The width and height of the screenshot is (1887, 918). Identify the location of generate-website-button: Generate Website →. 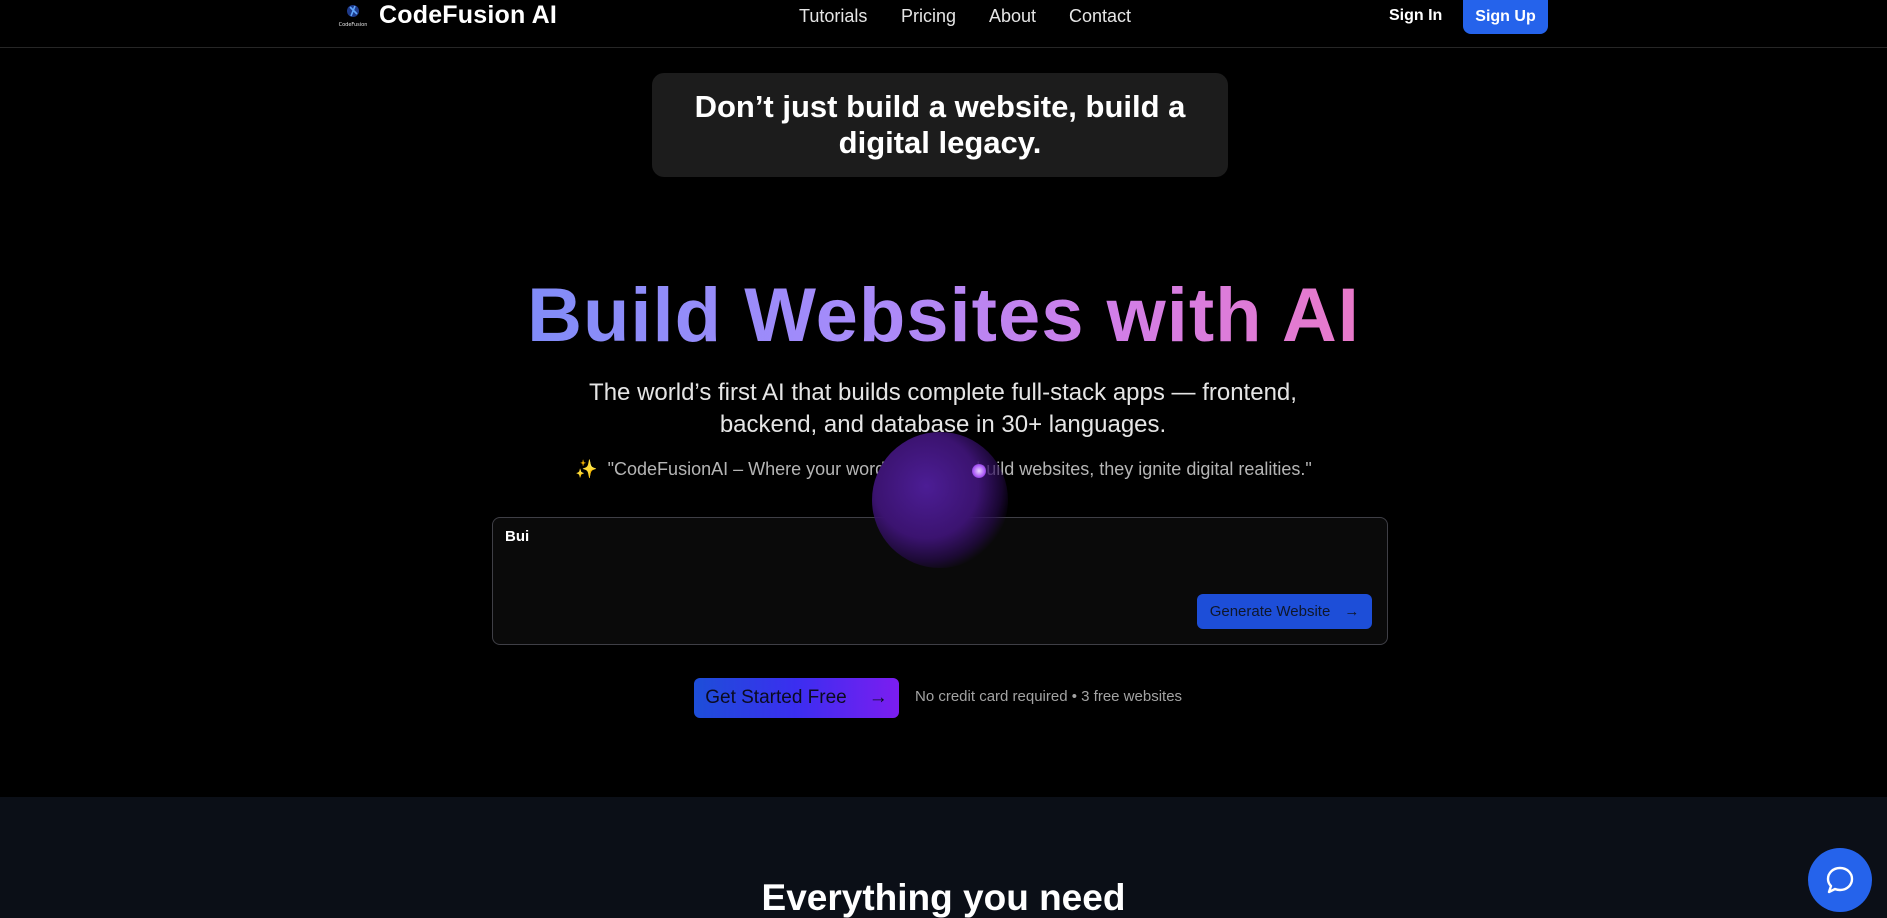
(1284, 611).